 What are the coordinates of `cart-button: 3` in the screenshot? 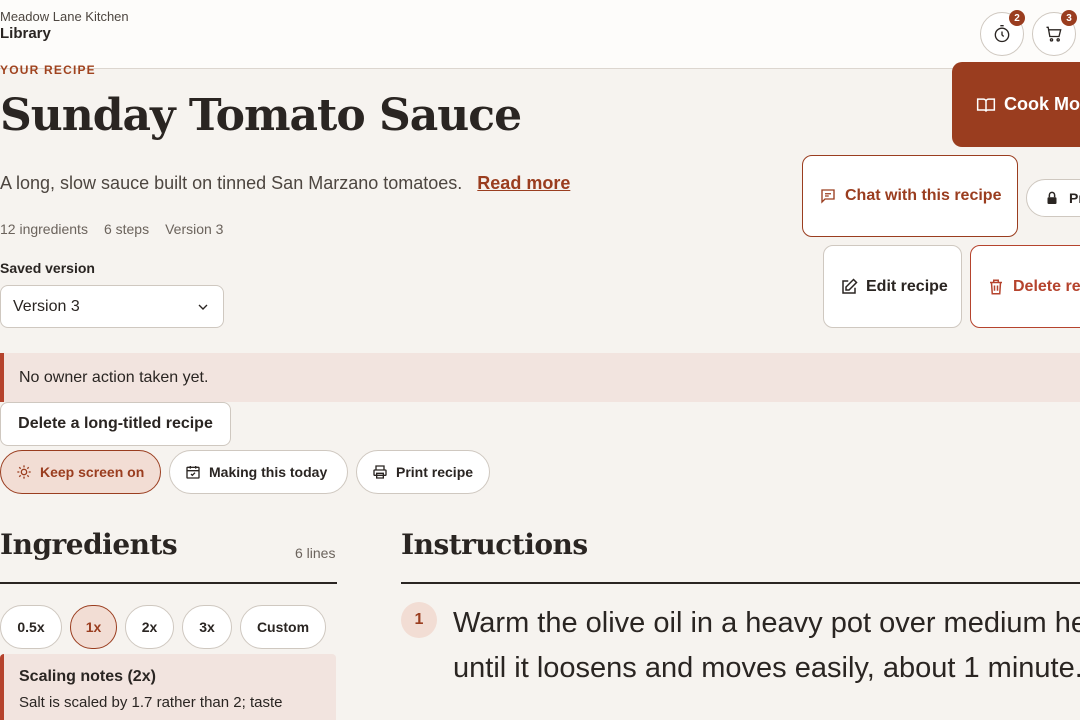 It's located at (1054, 33).